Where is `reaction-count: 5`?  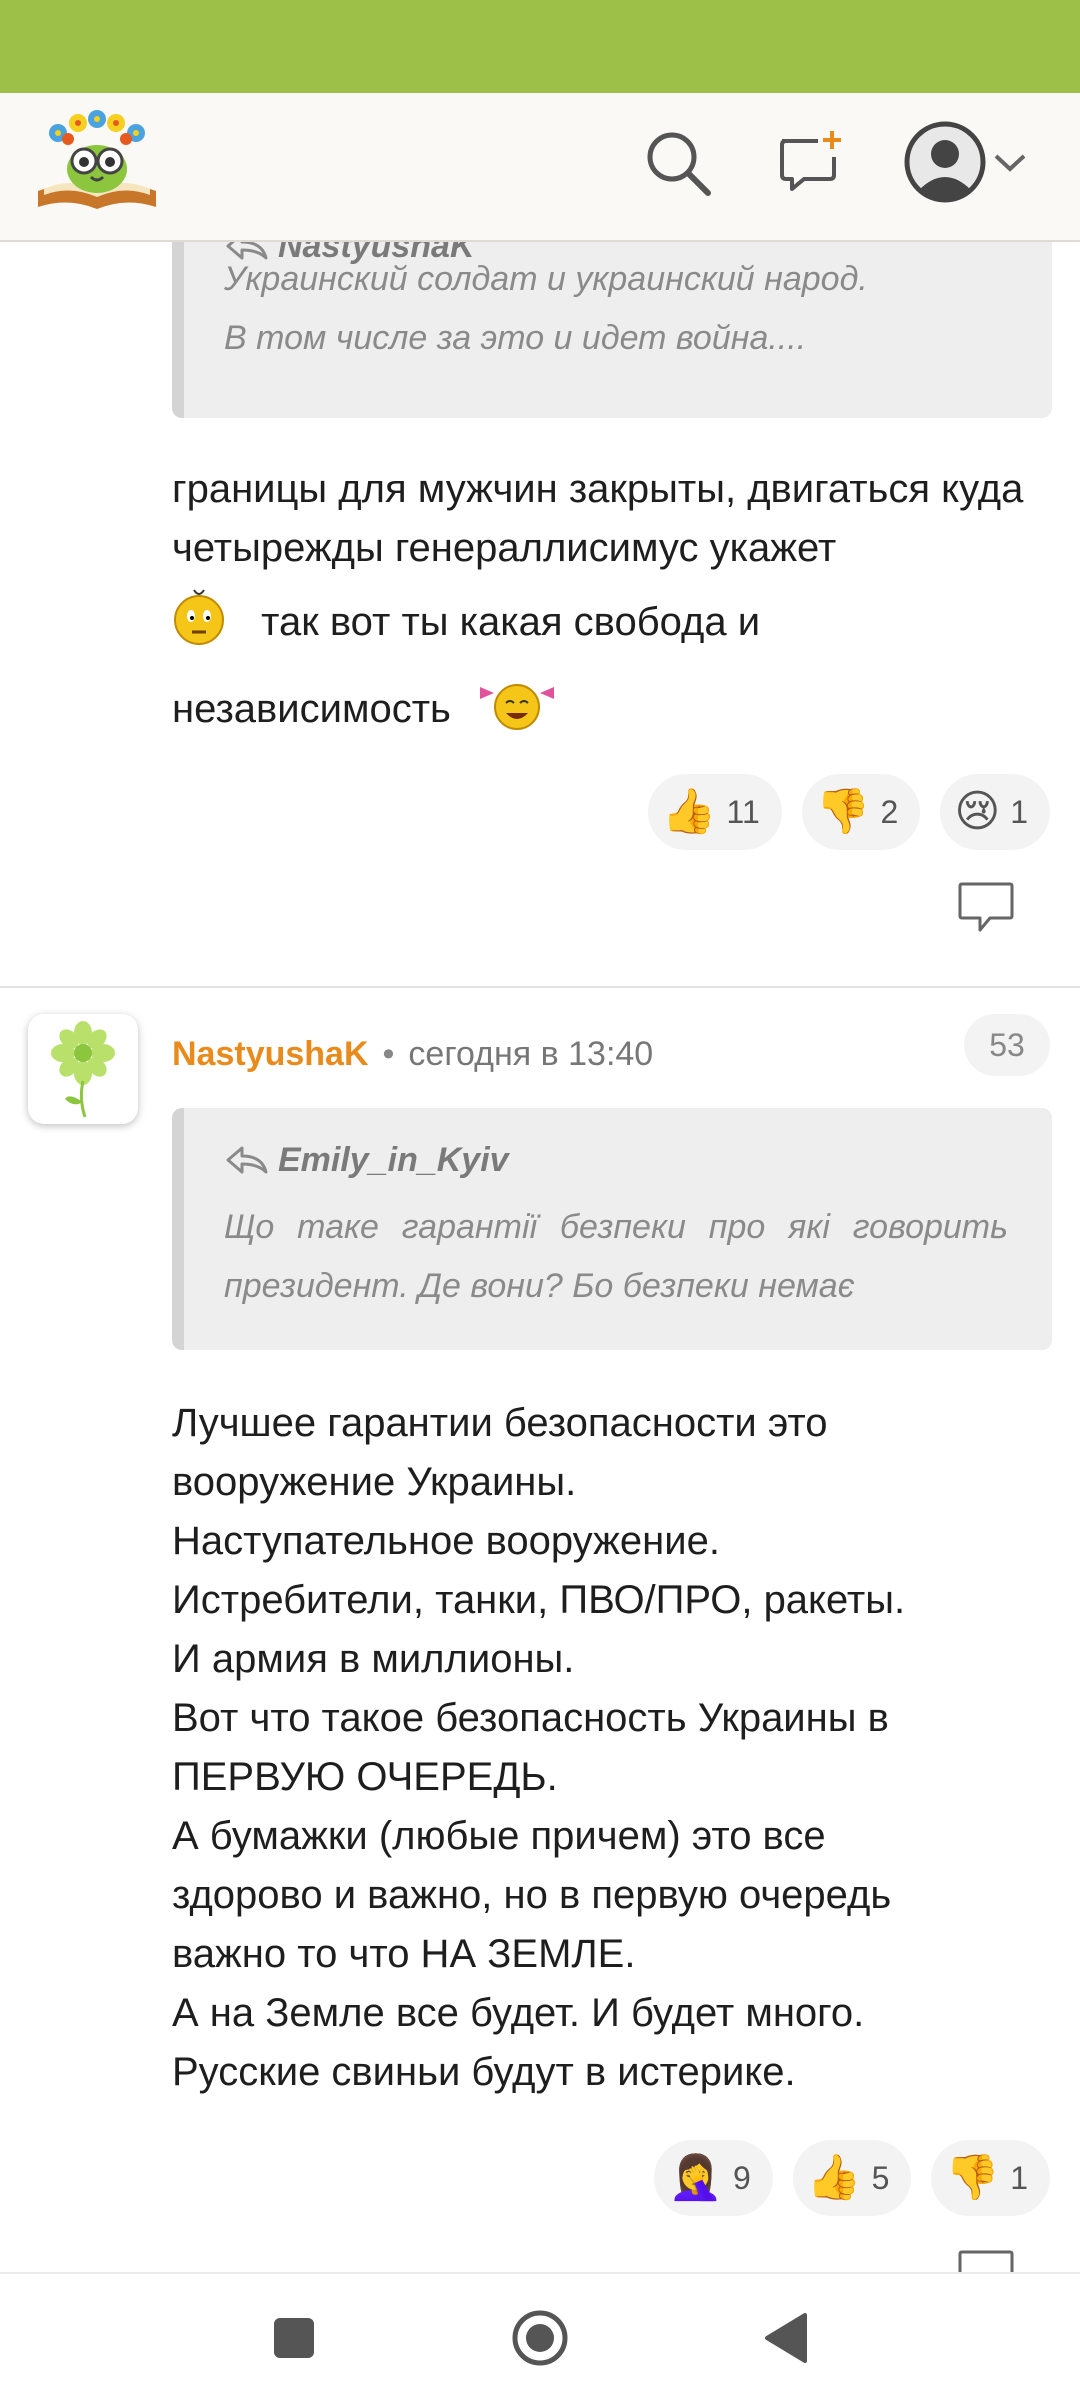
reaction-count: 5 is located at coordinates (880, 2177).